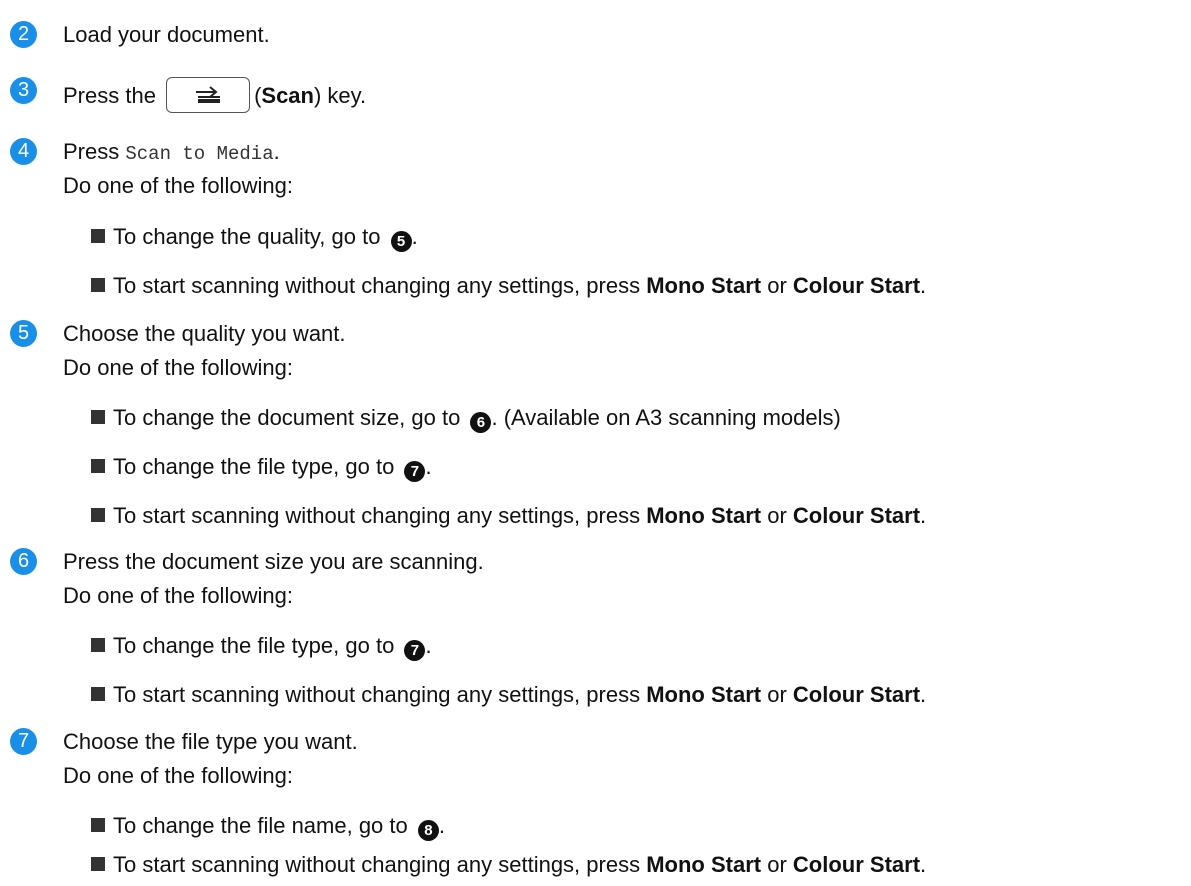 This screenshot has width=1191, height=886. I want to click on bullet-text: To change the quality, go to, so click(247, 236).